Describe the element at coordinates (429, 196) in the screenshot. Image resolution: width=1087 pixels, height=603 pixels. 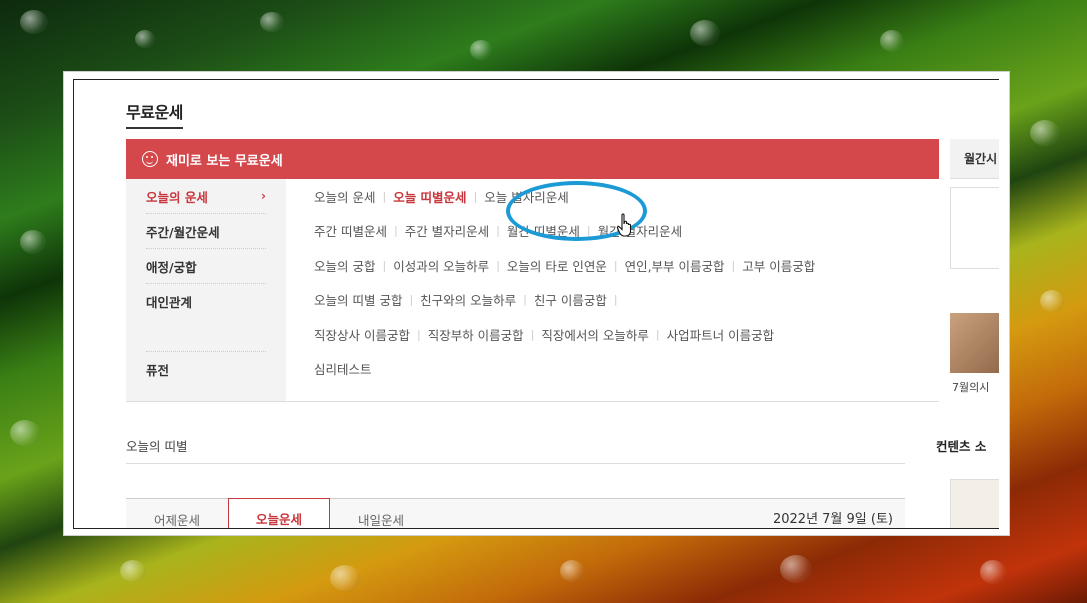
I see `link-today-zodiac-animal: 오늘 띠별운세` at that location.